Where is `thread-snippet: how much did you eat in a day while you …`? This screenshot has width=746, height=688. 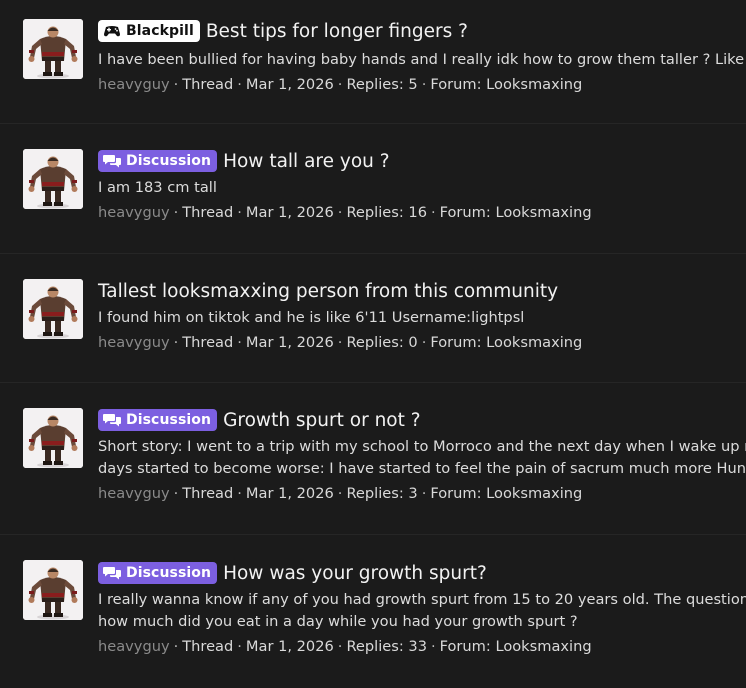
thread-snippet: how much did you eat in a day while you … is located at coordinates (338, 621).